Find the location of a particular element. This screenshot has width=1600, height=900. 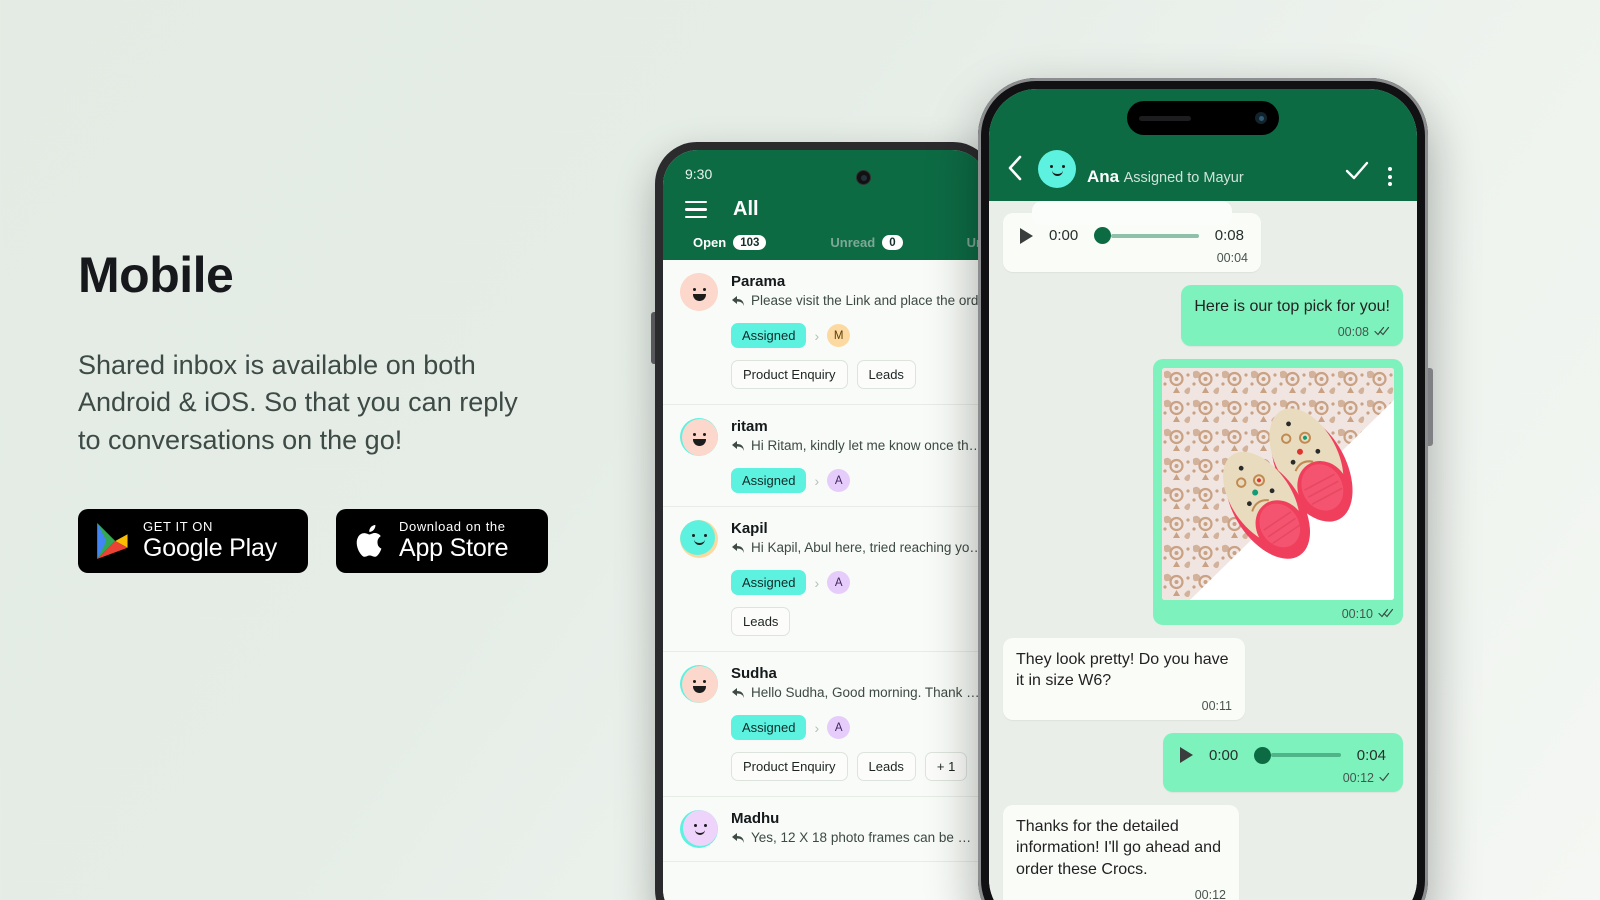

message-timestamp-row: 00:04 is located at coordinates (1132, 258).